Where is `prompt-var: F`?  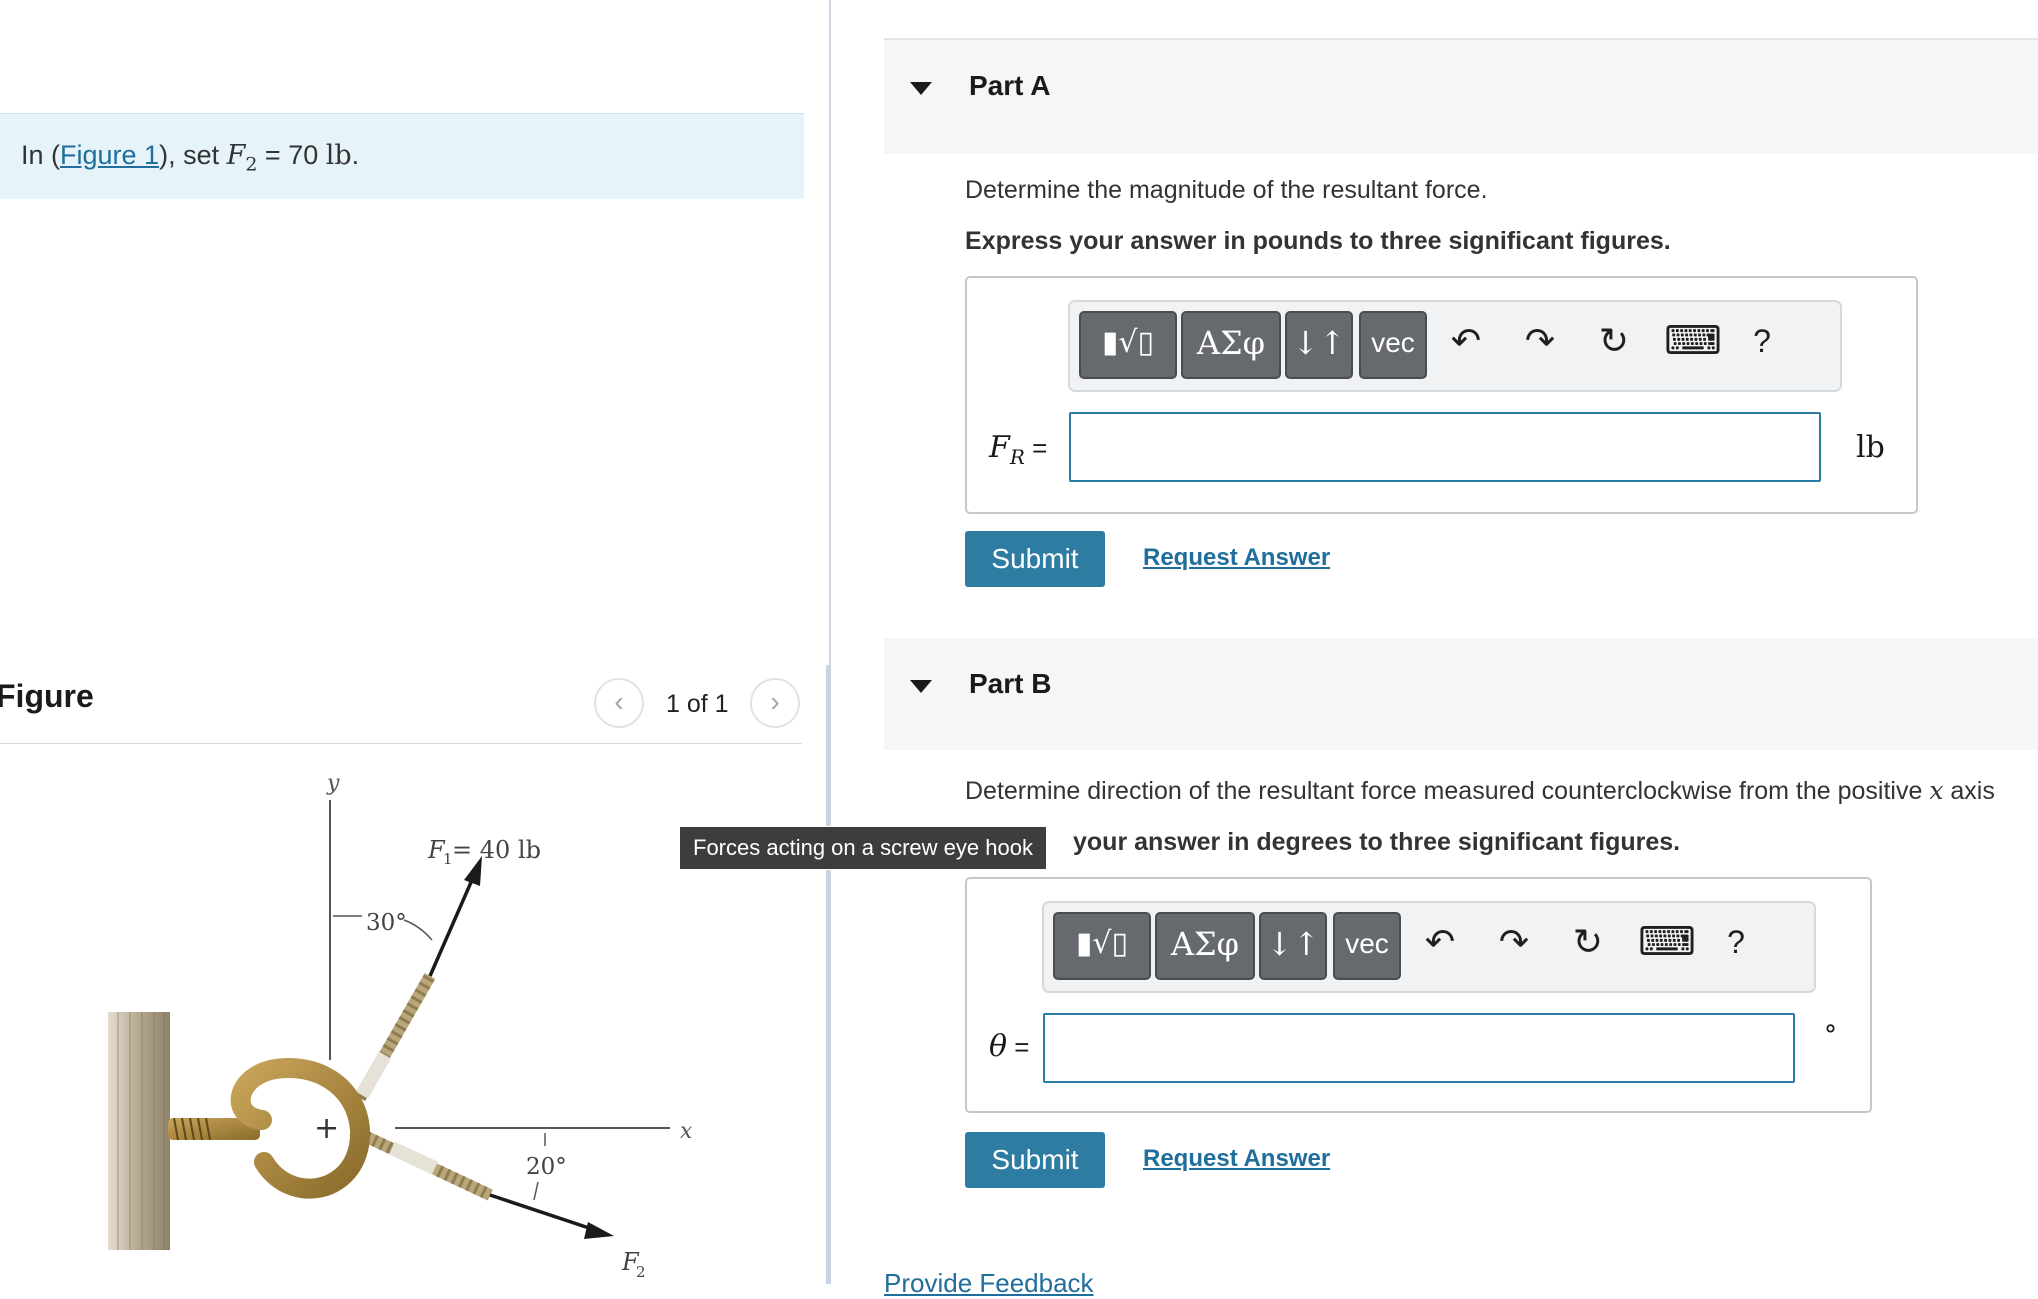 prompt-var: F is located at coordinates (236, 155).